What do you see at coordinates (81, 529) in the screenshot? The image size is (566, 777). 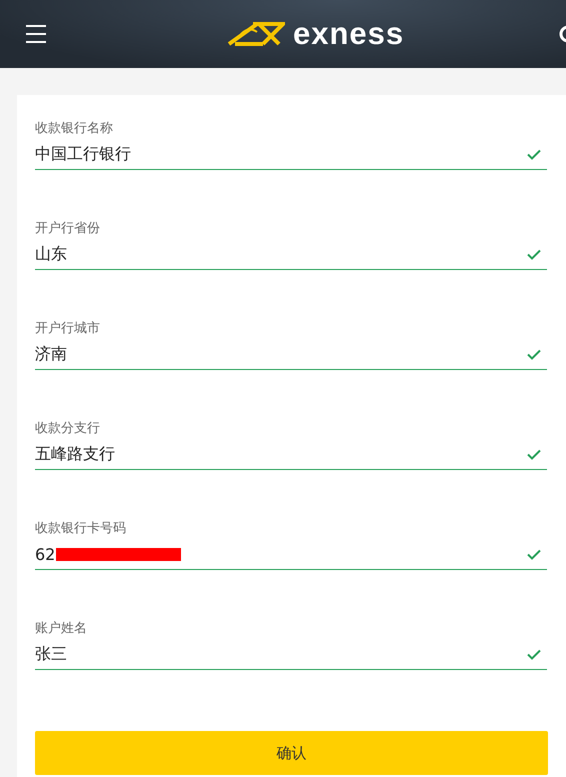 I see `field-label: 收款银行卡号码` at bounding box center [81, 529].